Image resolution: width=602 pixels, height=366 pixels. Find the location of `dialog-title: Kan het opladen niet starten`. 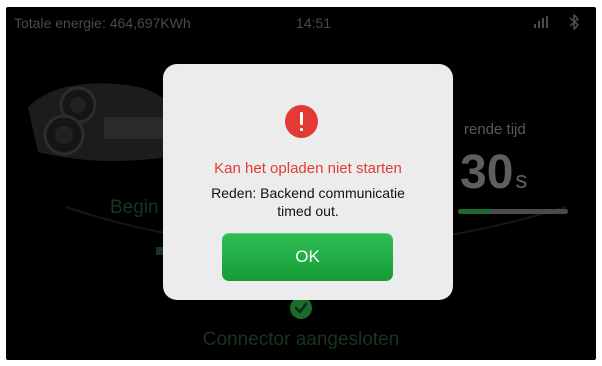

dialog-title: Kan het opladen niet starten is located at coordinates (308, 168).